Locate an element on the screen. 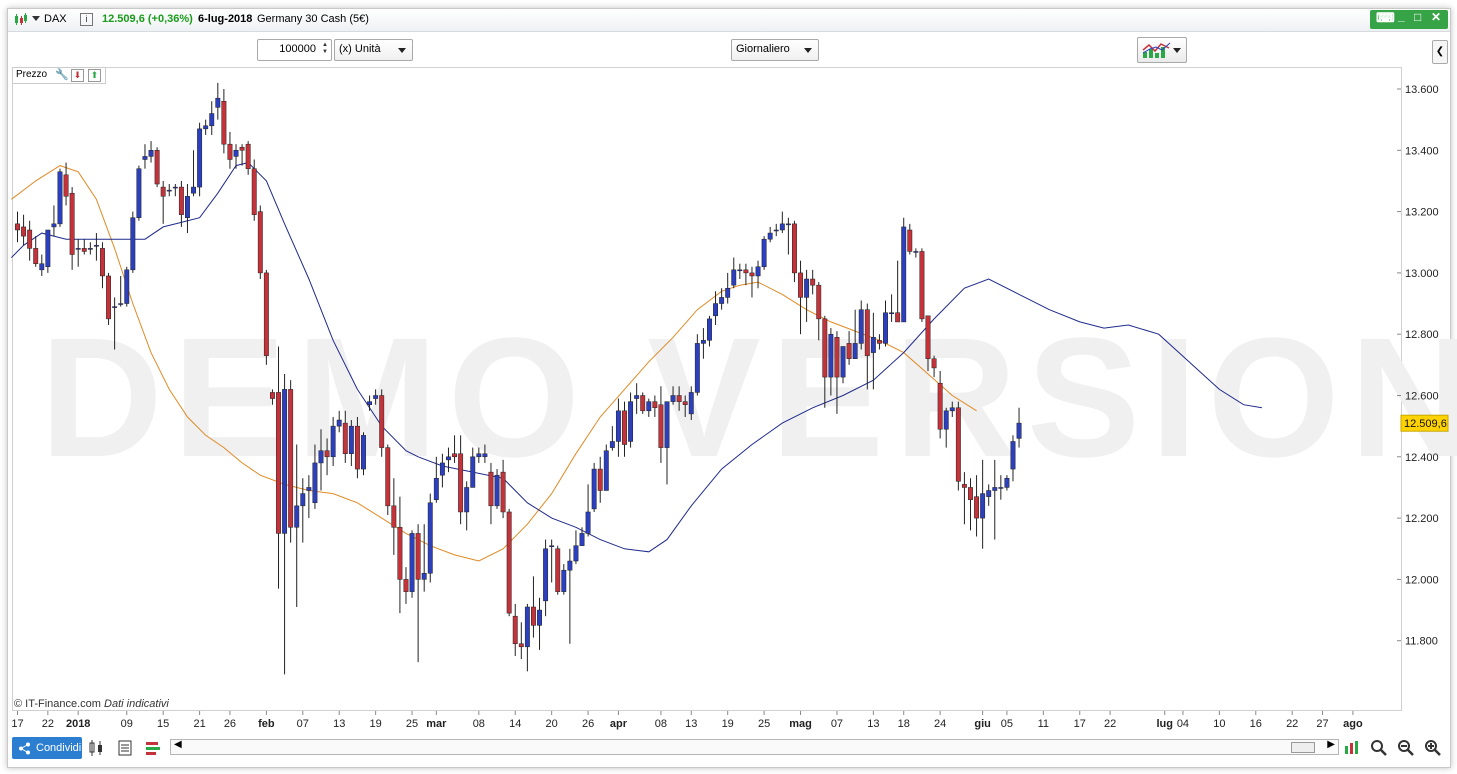  y-tick-label: 12.200 is located at coordinates (1422, 519).